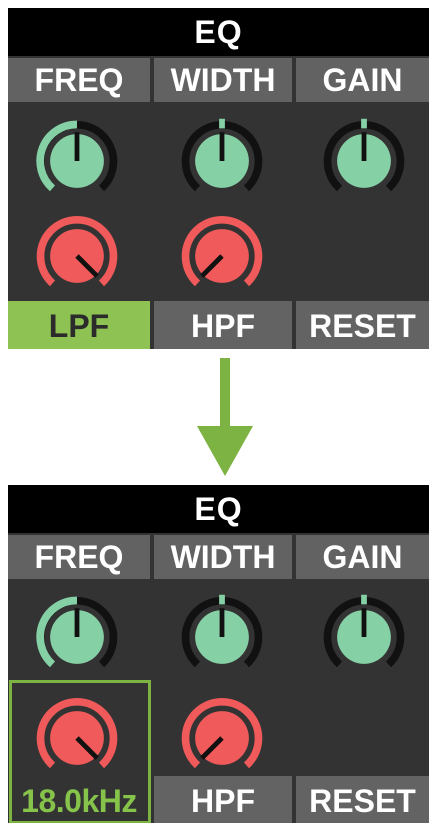 This screenshot has height=823, width=429. Describe the element at coordinates (79, 325) in the screenshot. I see `lpf-button: LPF` at that location.